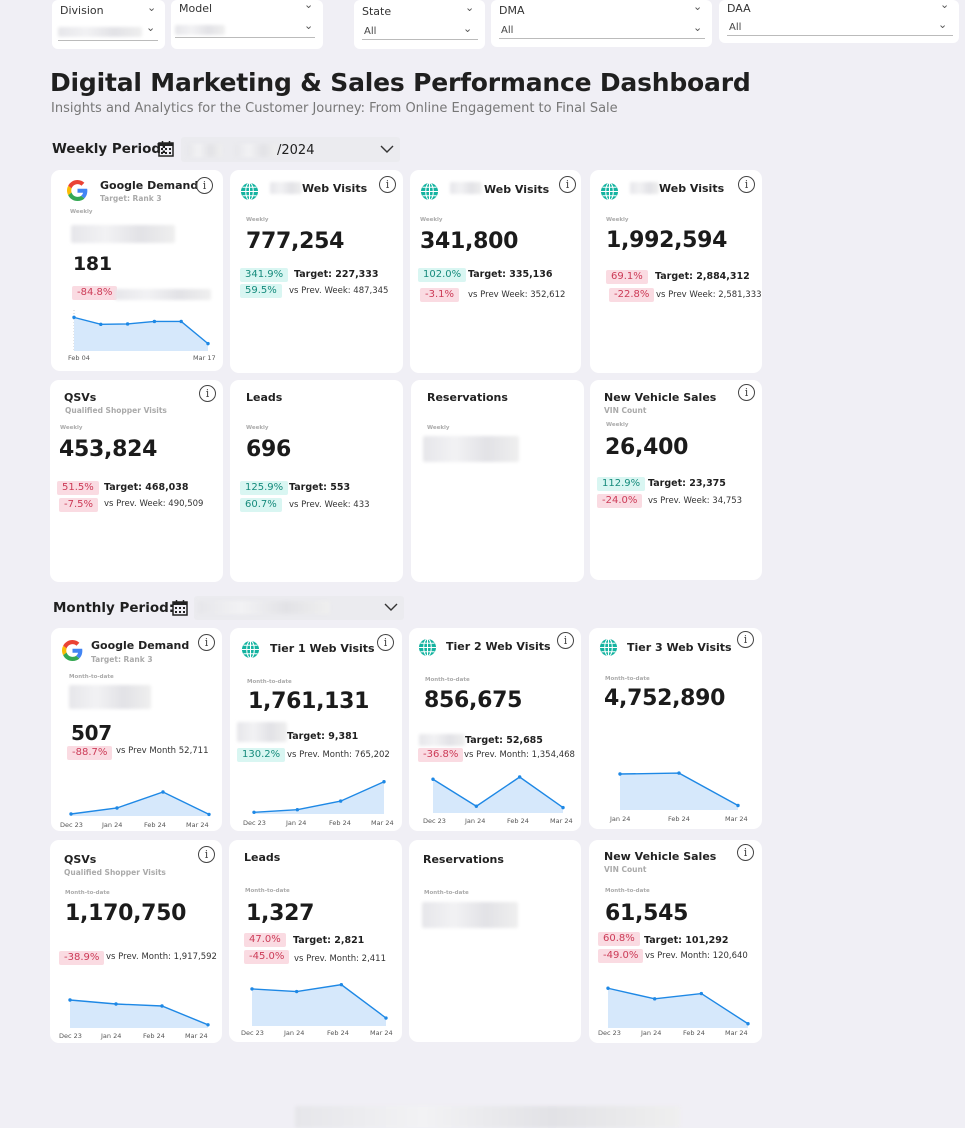  What do you see at coordinates (79, 358) in the screenshot?
I see `axis-tick: Feb 04` at bounding box center [79, 358].